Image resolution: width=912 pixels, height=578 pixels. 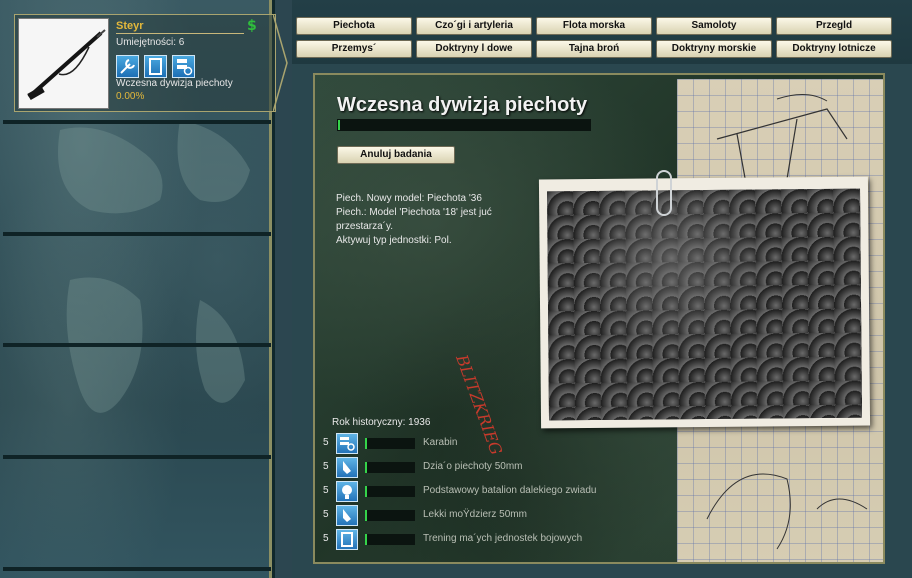 What do you see at coordinates (440, 442) in the screenshot?
I see `component-label: Karabin` at bounding box center [440, 442].